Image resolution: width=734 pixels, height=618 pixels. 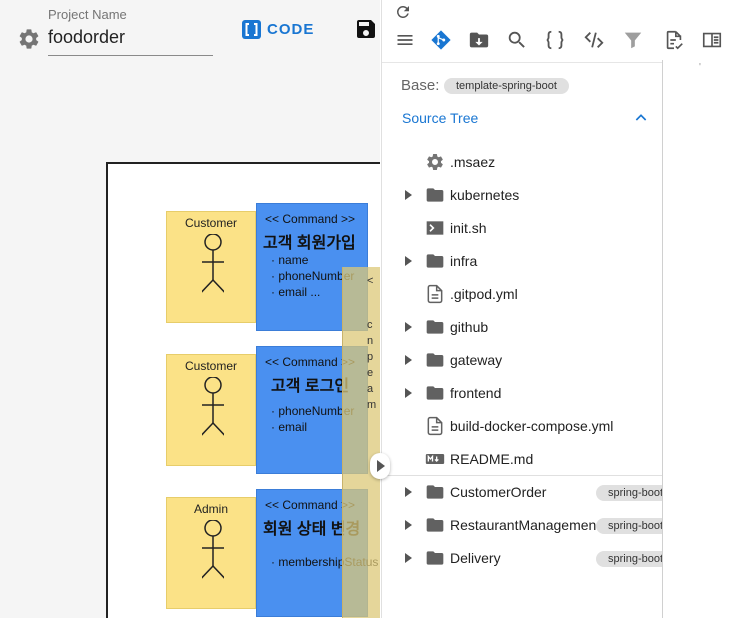 I want to click on command-stereotype: << Command >>, so click(x=310, y=219).